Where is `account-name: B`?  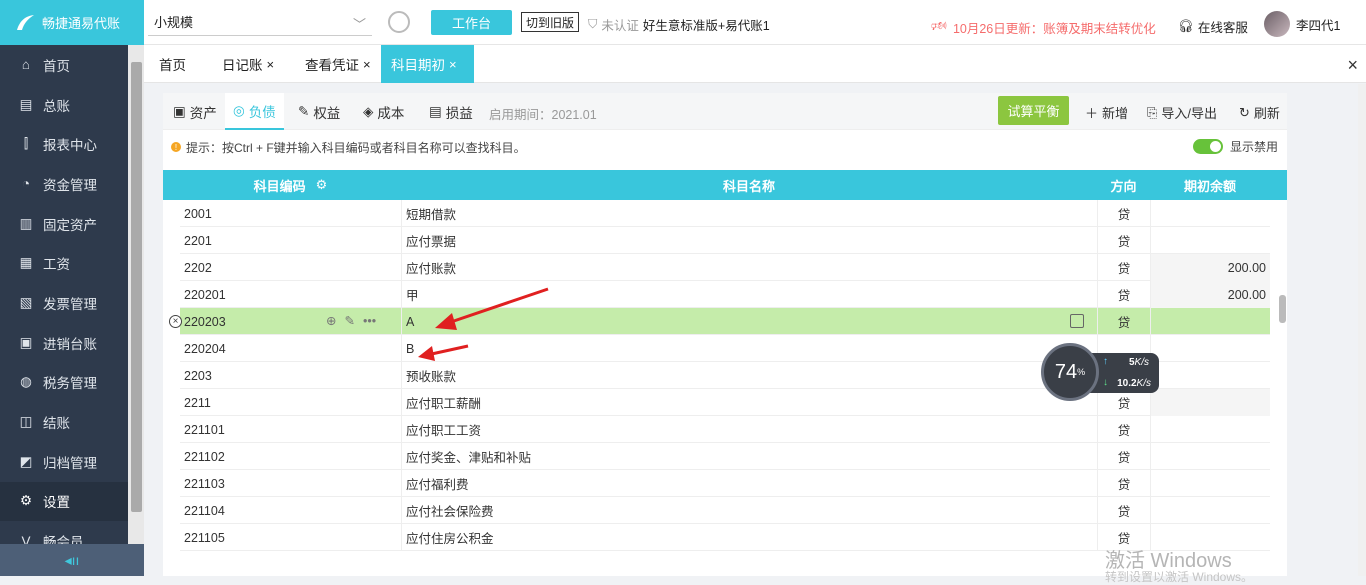
account-name: B is located at coordinates (749, 348).